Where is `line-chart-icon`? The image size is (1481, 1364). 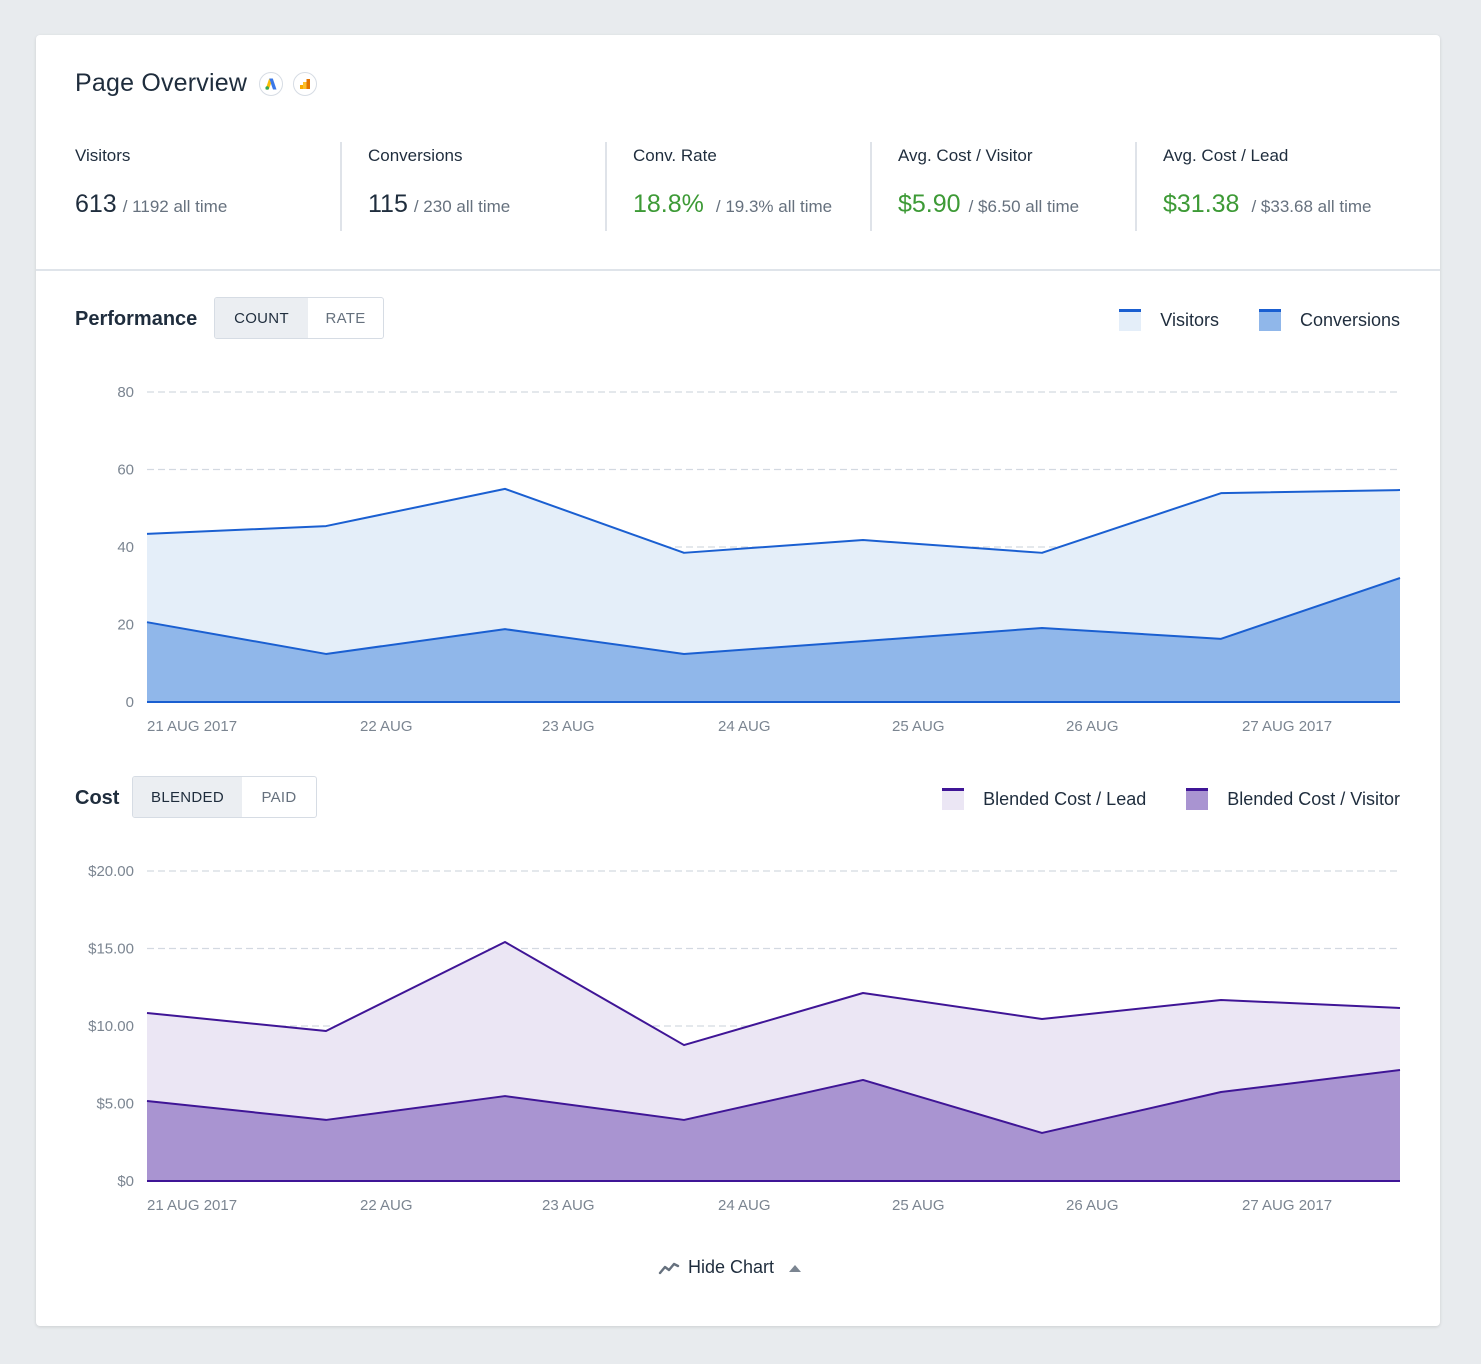
line-chart-icon is located at coordinates (669, 1268).